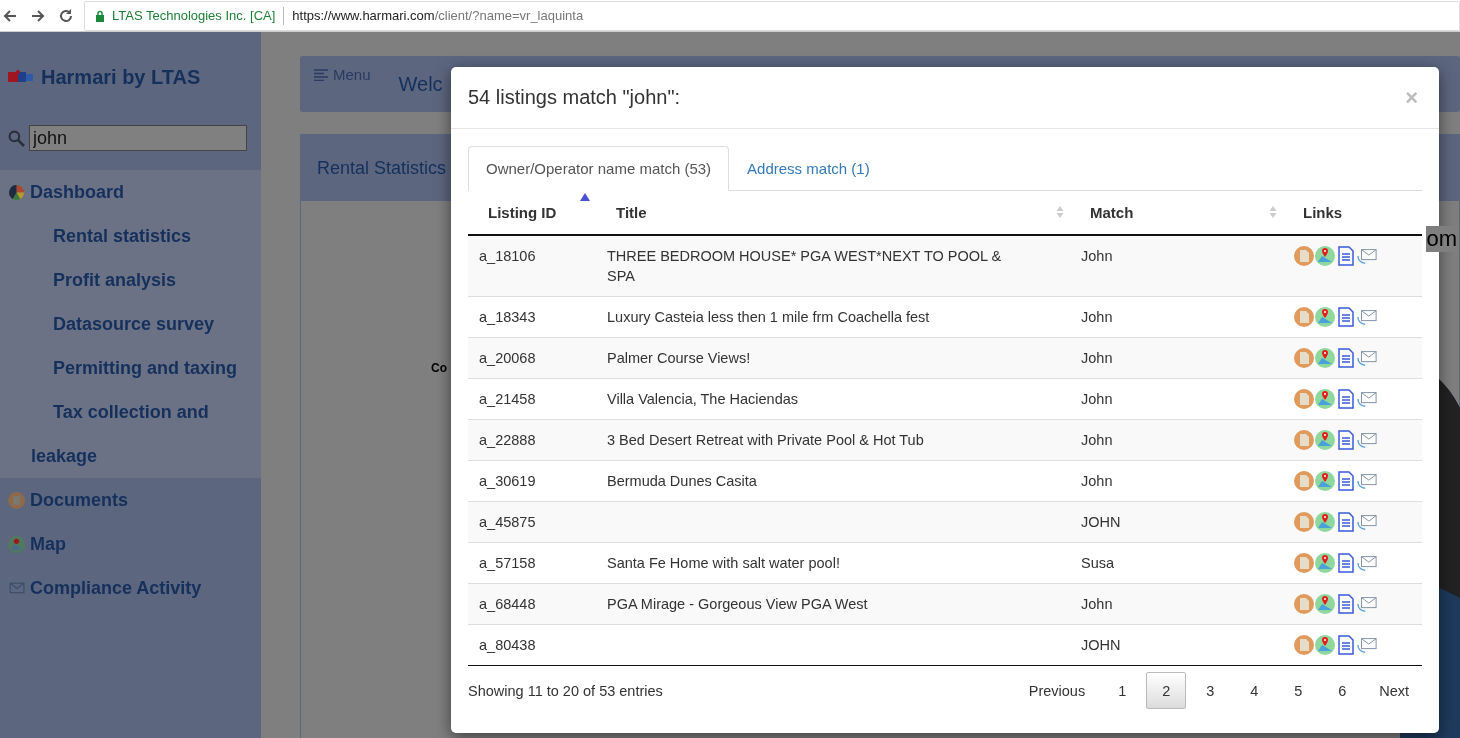 This screenshot has width=1460, height=738. Describe the element at coordinates (1210, 690) in the screenshot. I see `page-button: 3` at that location.